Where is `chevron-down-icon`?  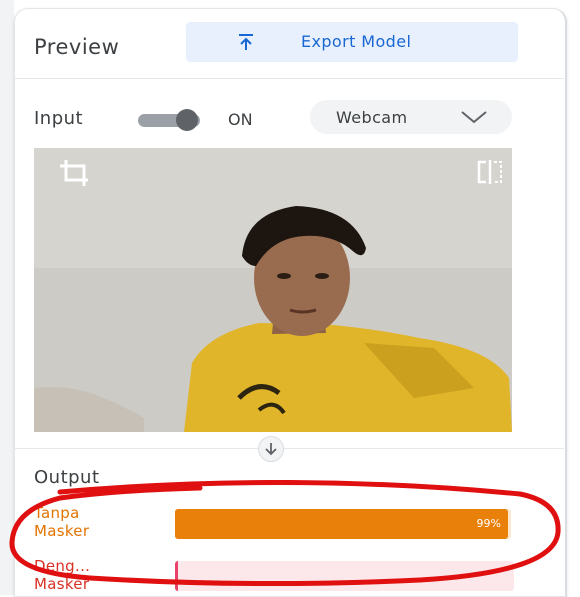 chevron-down-icon is located at coordinates (474, 117).